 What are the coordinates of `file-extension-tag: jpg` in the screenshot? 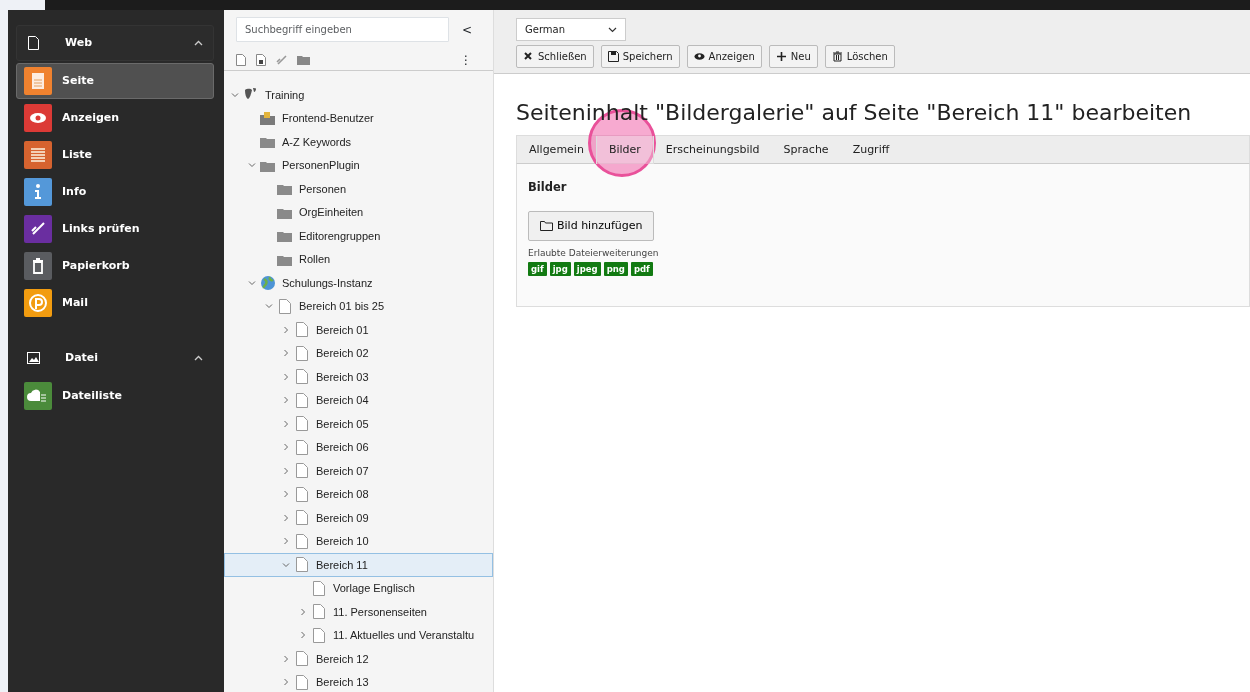 It's located at (560, 269).